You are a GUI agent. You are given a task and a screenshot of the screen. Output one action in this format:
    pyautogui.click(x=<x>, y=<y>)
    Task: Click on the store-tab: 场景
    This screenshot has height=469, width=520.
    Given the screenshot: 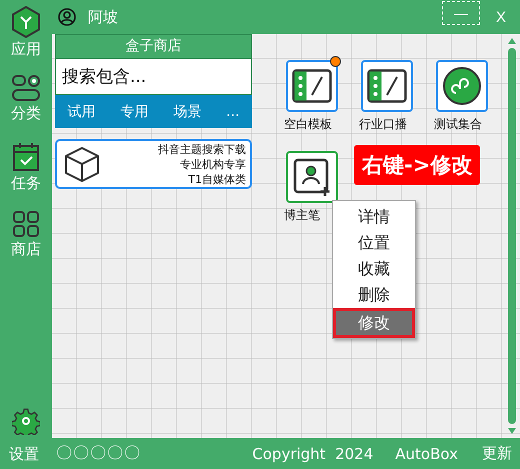 What is the action you would take?
    pyautogui.click(x=187, y=111)
    